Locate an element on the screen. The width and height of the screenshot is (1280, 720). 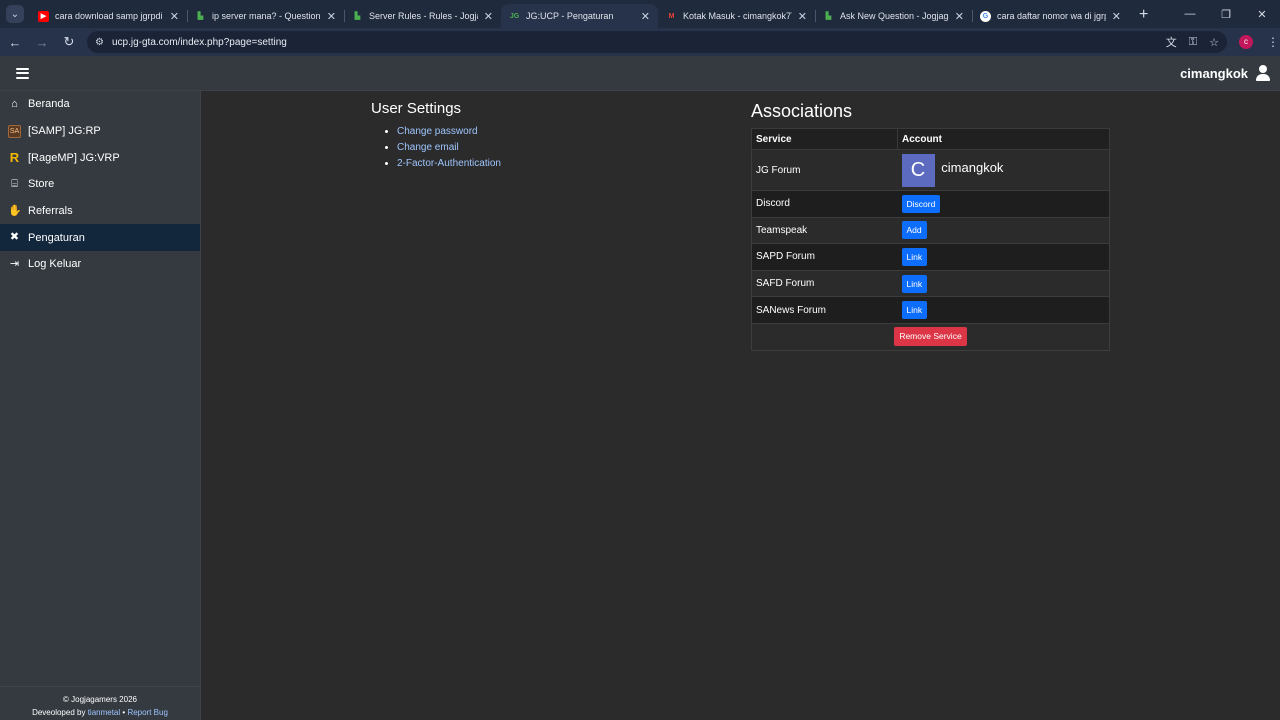
report-bug-link: Report Bug is located at coordinates (147, 712).